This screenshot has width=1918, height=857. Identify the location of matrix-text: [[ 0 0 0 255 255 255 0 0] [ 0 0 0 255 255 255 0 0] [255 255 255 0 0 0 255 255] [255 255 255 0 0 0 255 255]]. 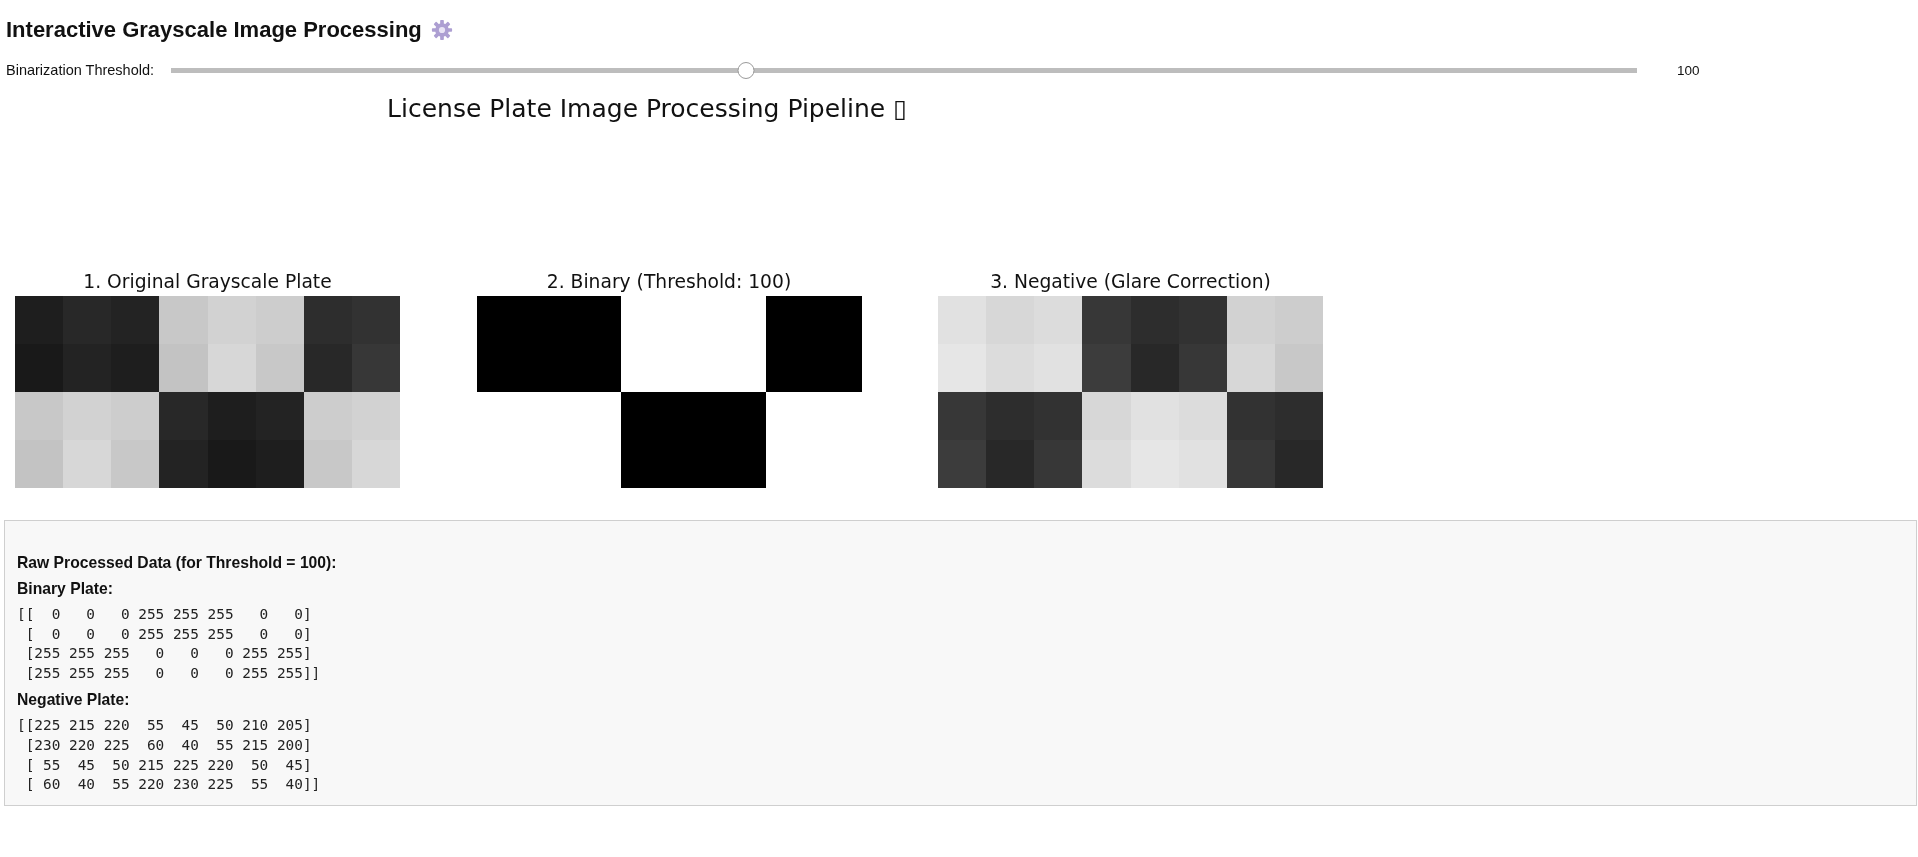
(169, 644).